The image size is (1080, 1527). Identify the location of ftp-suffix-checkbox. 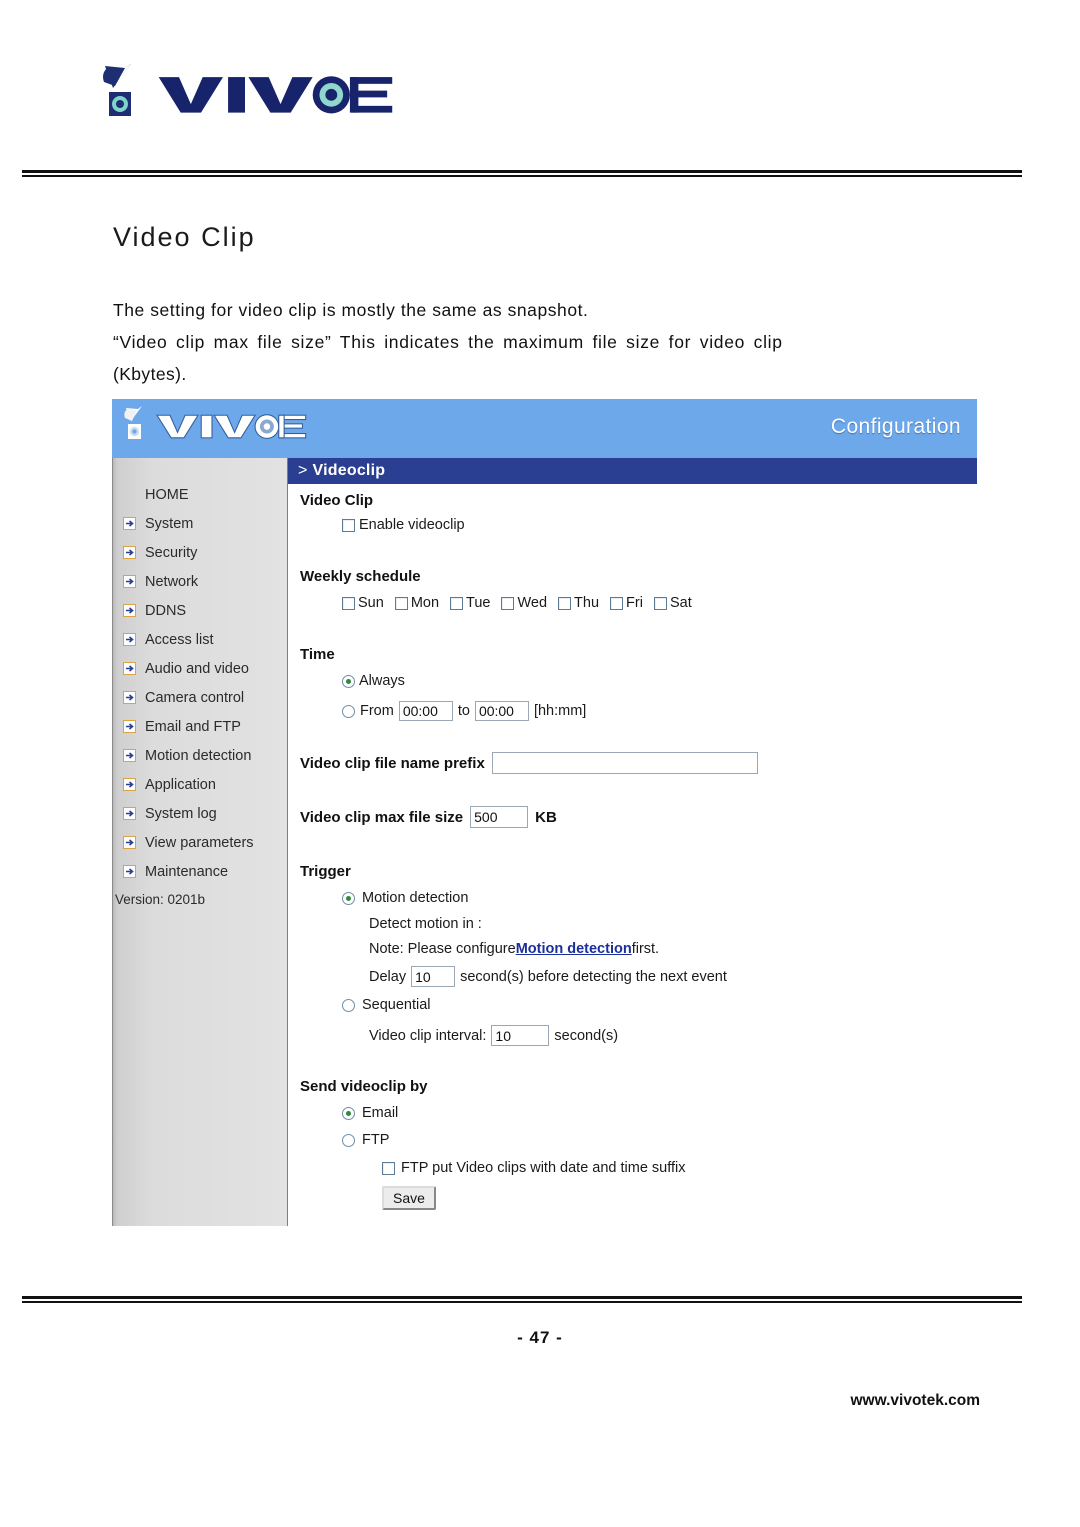
(388, 1168).